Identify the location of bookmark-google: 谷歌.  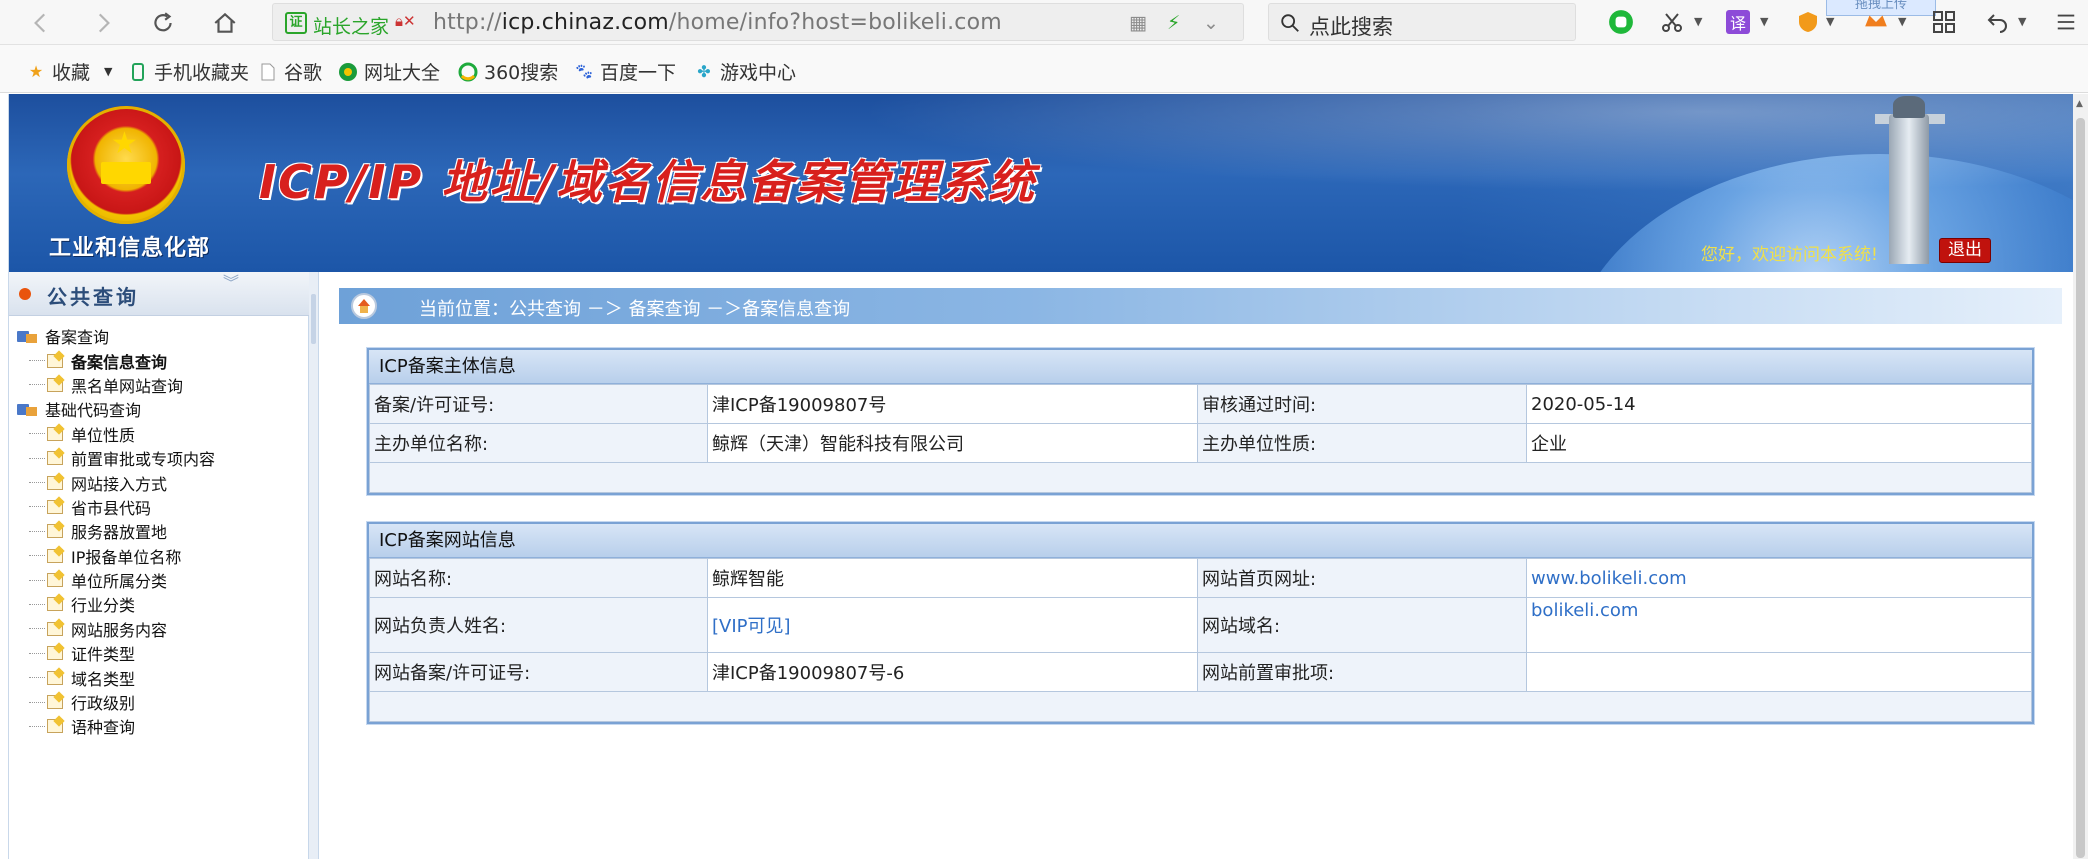
(290, 71).